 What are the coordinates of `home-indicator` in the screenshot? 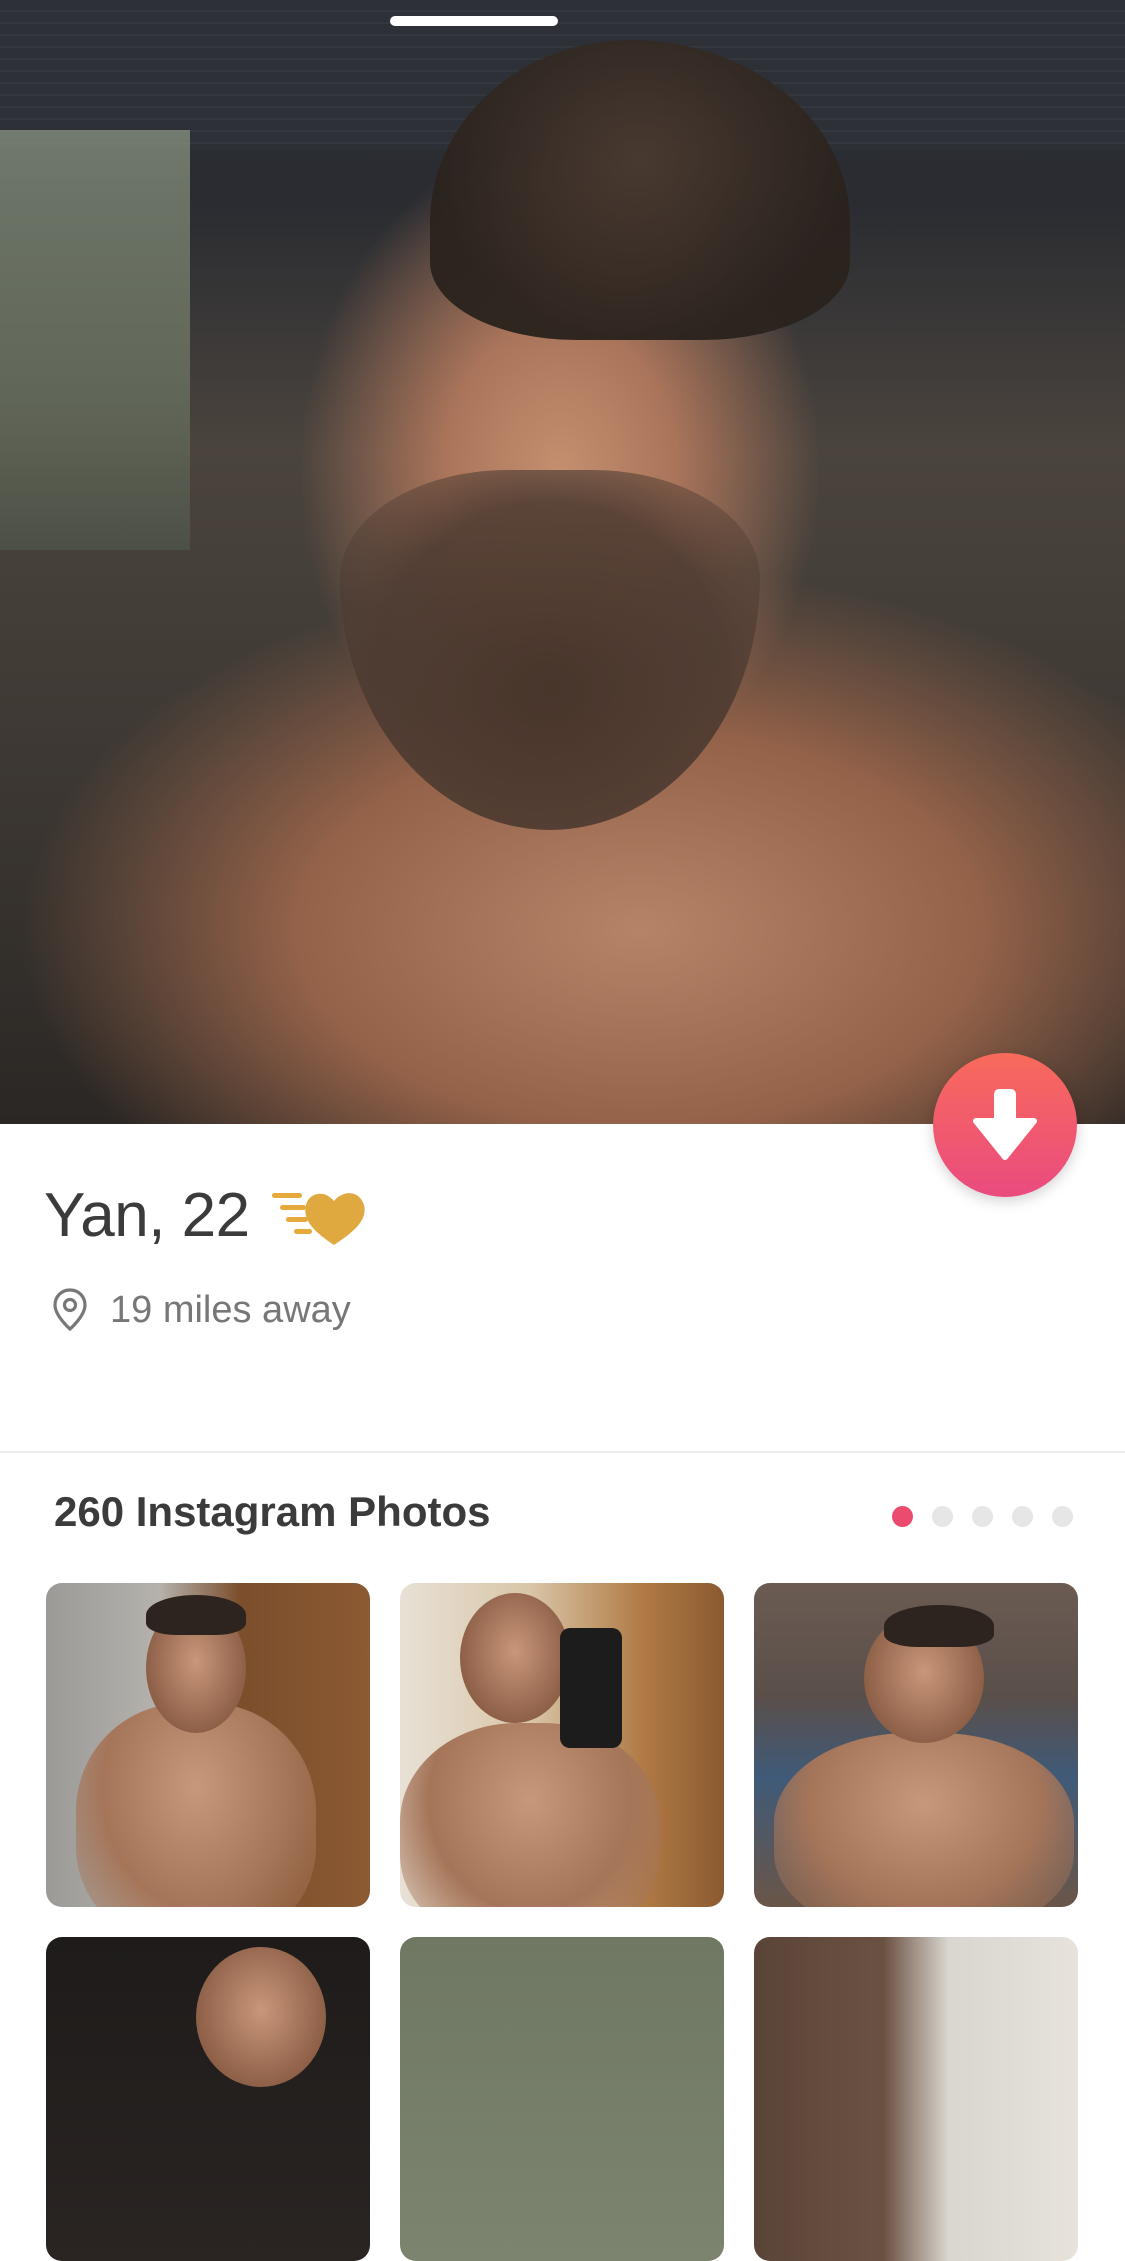 It's located at (474, 21).